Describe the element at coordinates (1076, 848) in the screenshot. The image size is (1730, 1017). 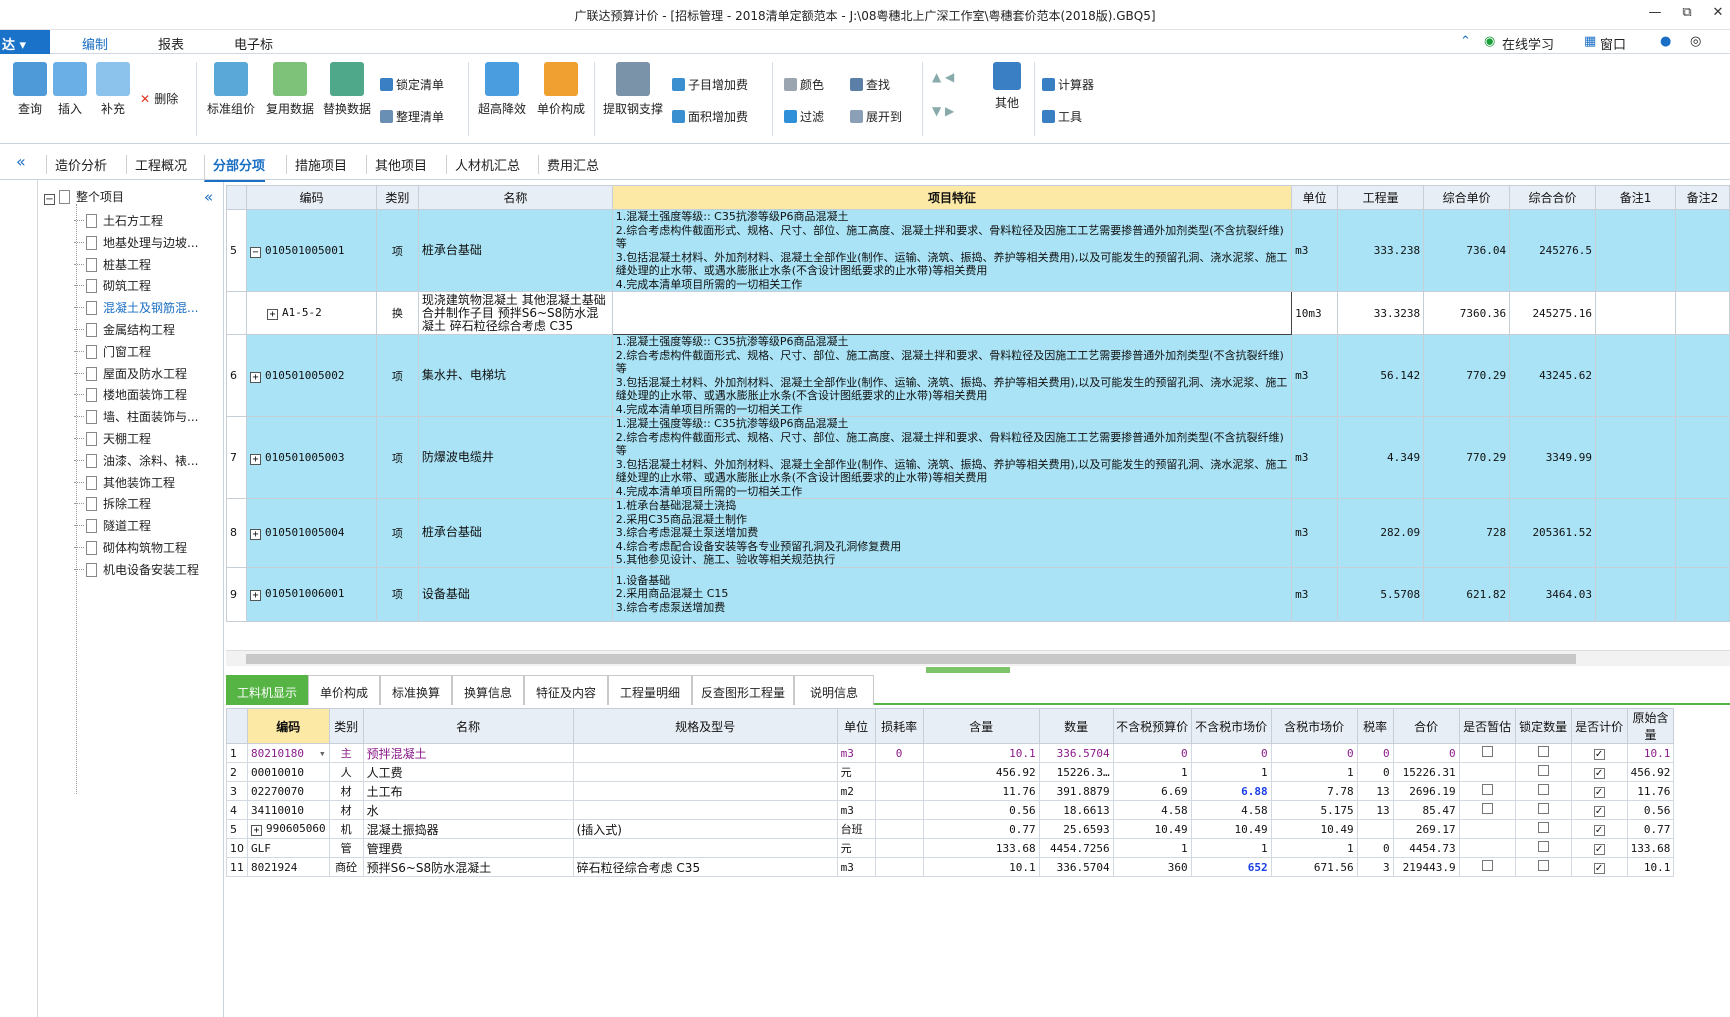
I see `quantity-cell: 4454.7256` at that location.